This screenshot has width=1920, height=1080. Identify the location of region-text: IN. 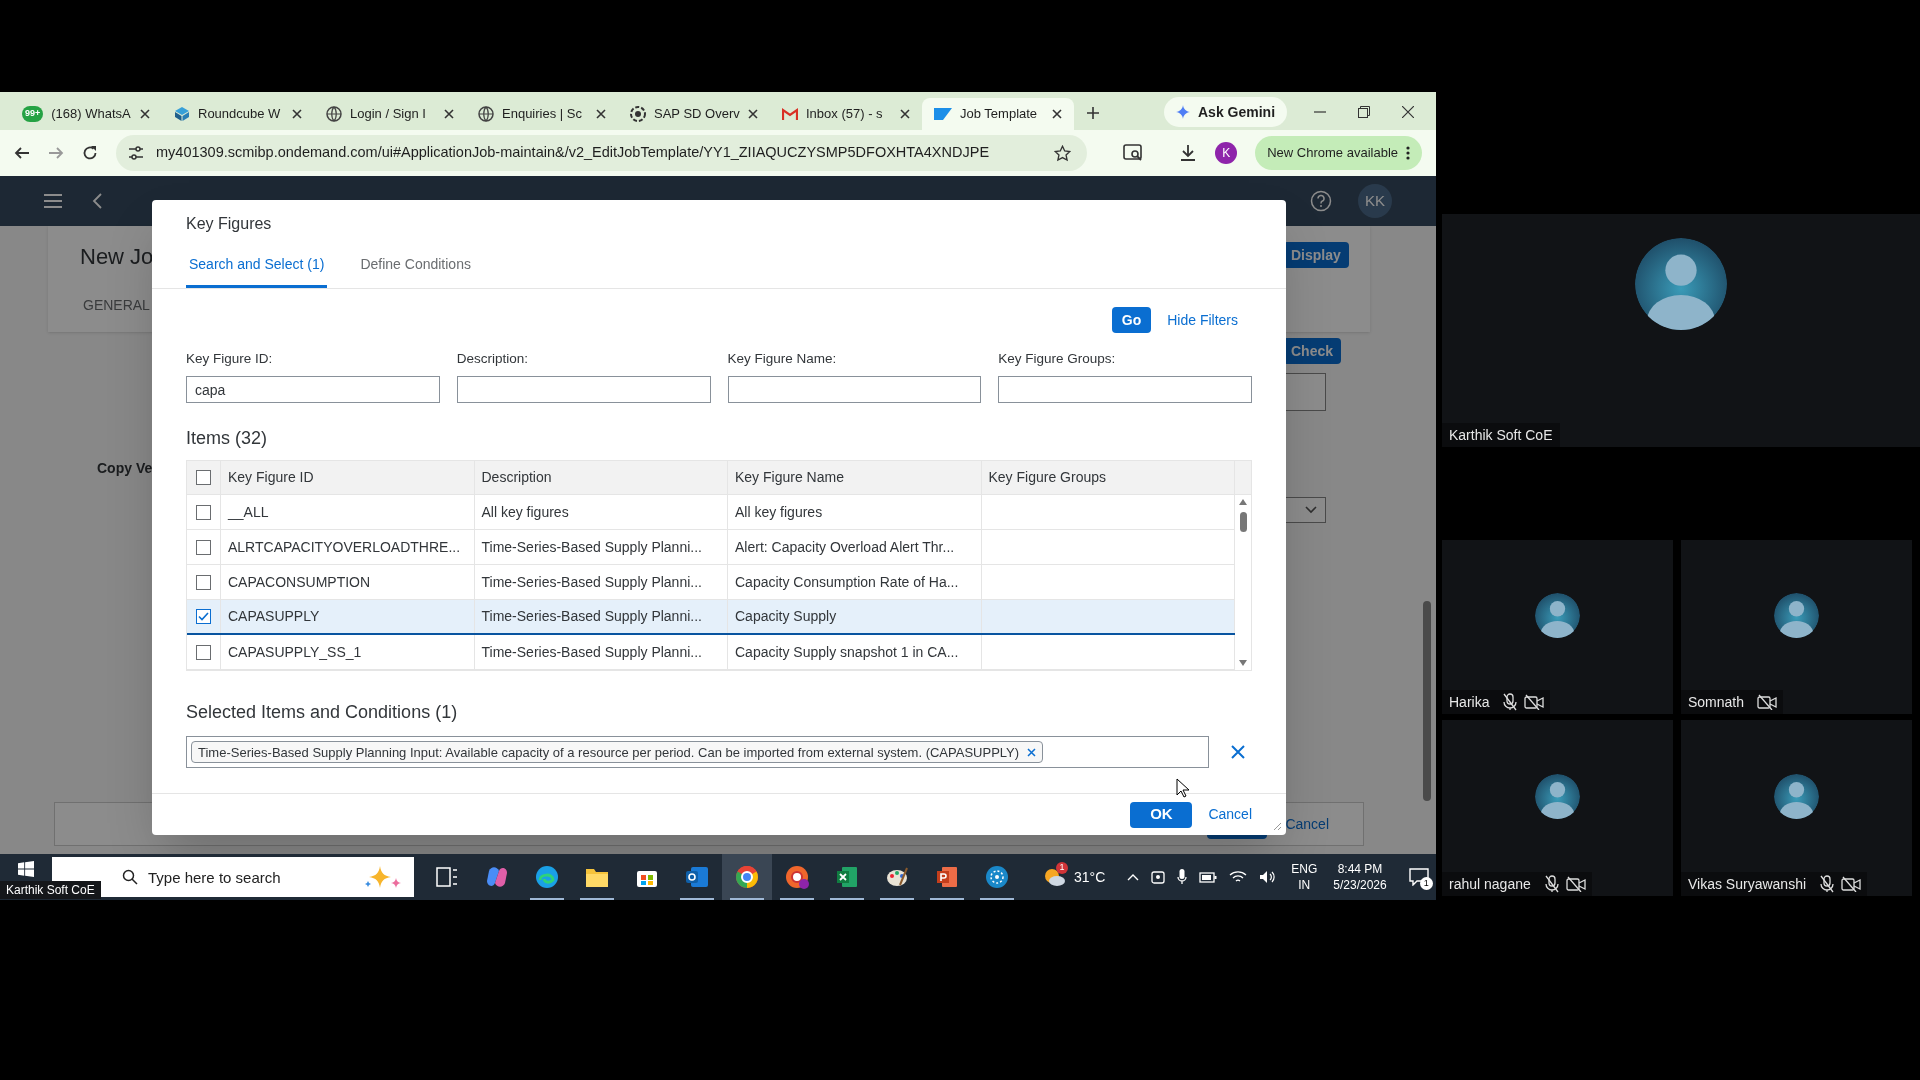
(1304, 885).